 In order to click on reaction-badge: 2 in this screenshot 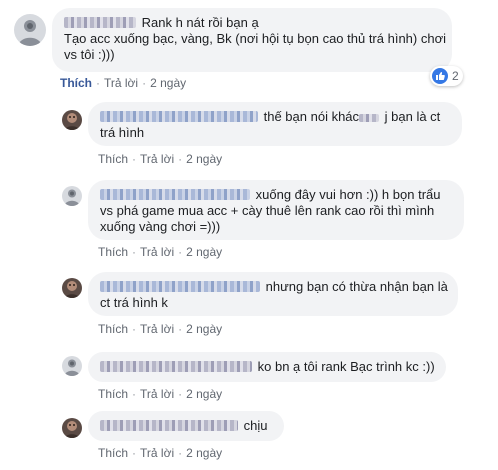, I will do `click(446, 76)`.